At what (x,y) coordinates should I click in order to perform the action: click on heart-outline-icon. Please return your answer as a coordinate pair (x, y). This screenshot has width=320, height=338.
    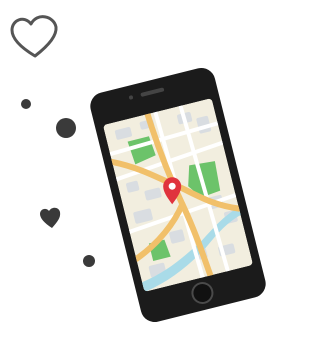
    Looking at the image, I should click on (34, 36).